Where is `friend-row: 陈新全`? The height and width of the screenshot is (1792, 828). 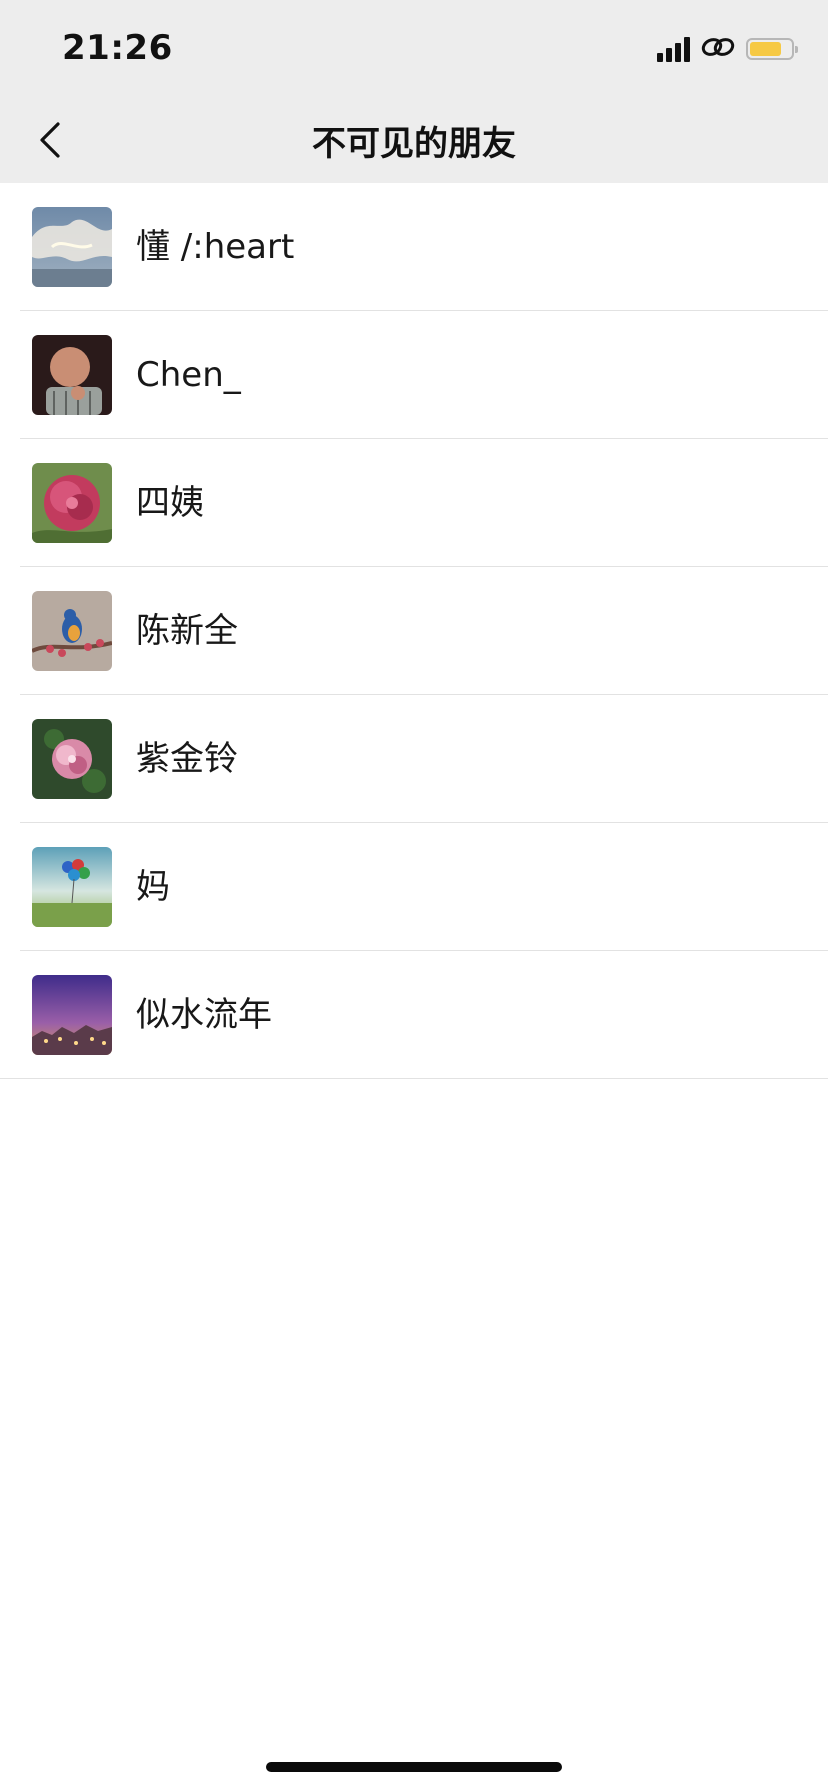 friend-row: 陈新全 is located at coordinates (414, 631).